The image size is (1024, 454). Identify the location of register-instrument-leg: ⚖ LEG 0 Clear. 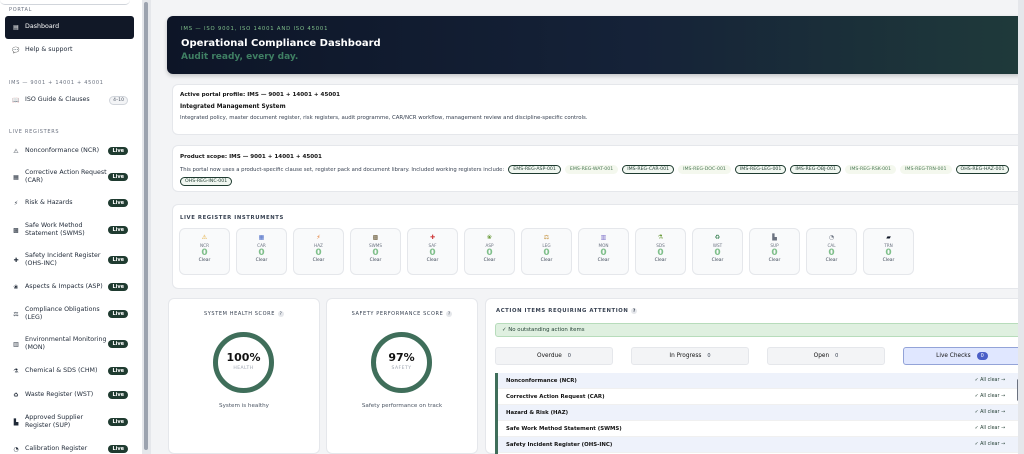
(546, 251).